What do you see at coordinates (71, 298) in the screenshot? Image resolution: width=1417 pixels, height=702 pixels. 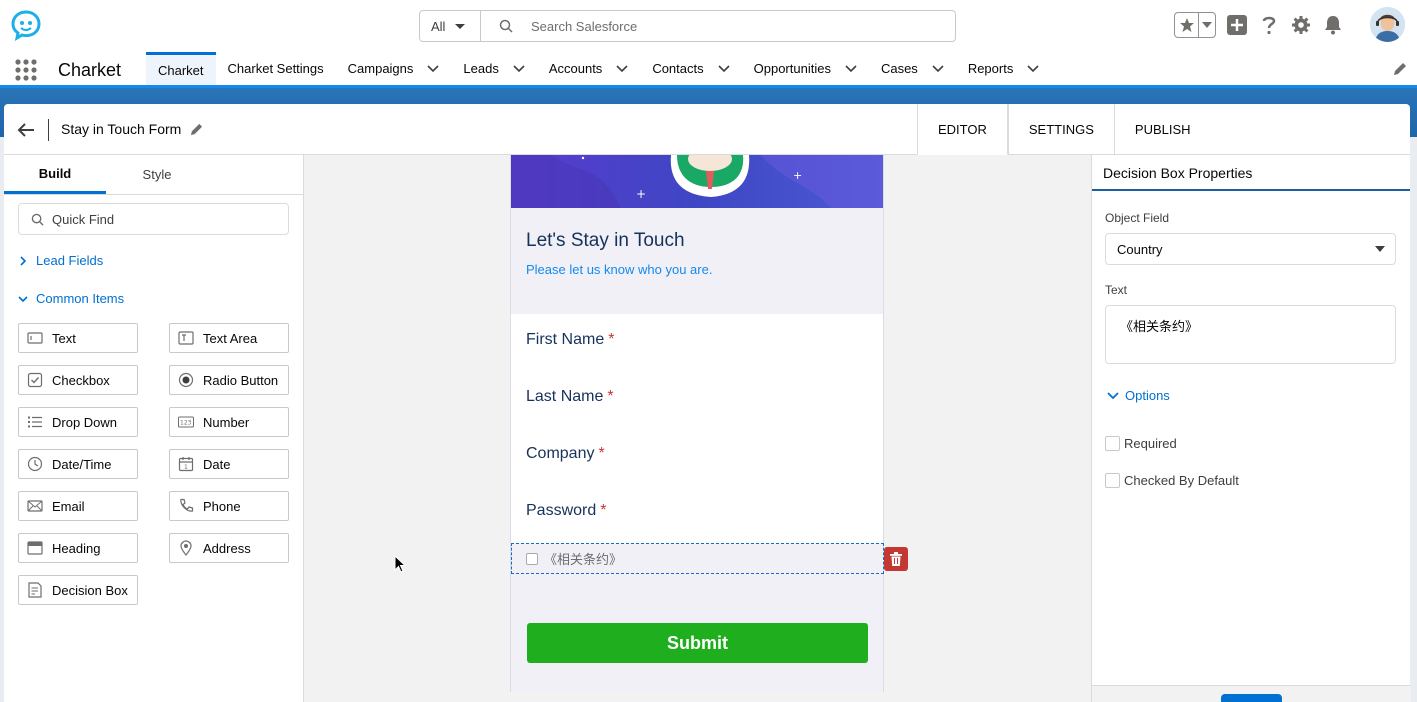 I see `common-items-toggle: Common Items` at bounding box center [71, 298].